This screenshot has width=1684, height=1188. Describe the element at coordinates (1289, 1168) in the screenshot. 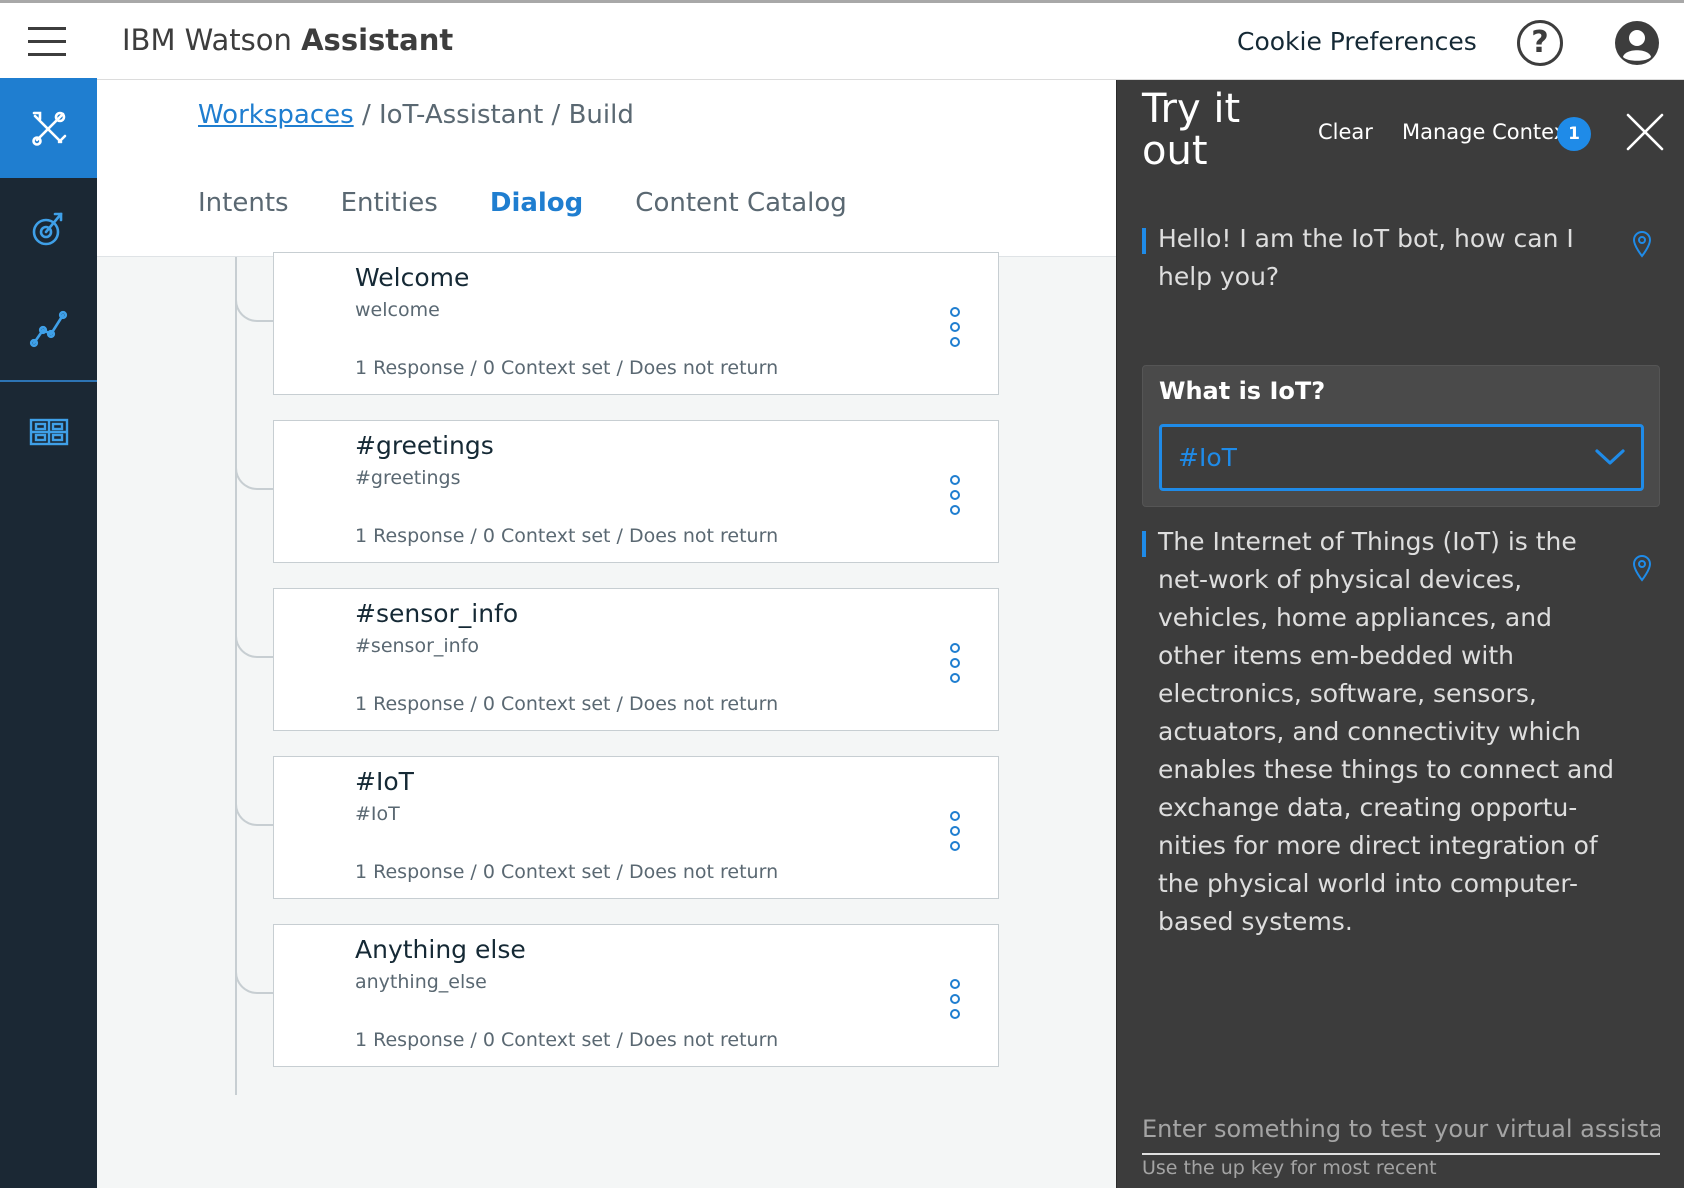

I see `input-hint: Use the up key for most recent` at that location.